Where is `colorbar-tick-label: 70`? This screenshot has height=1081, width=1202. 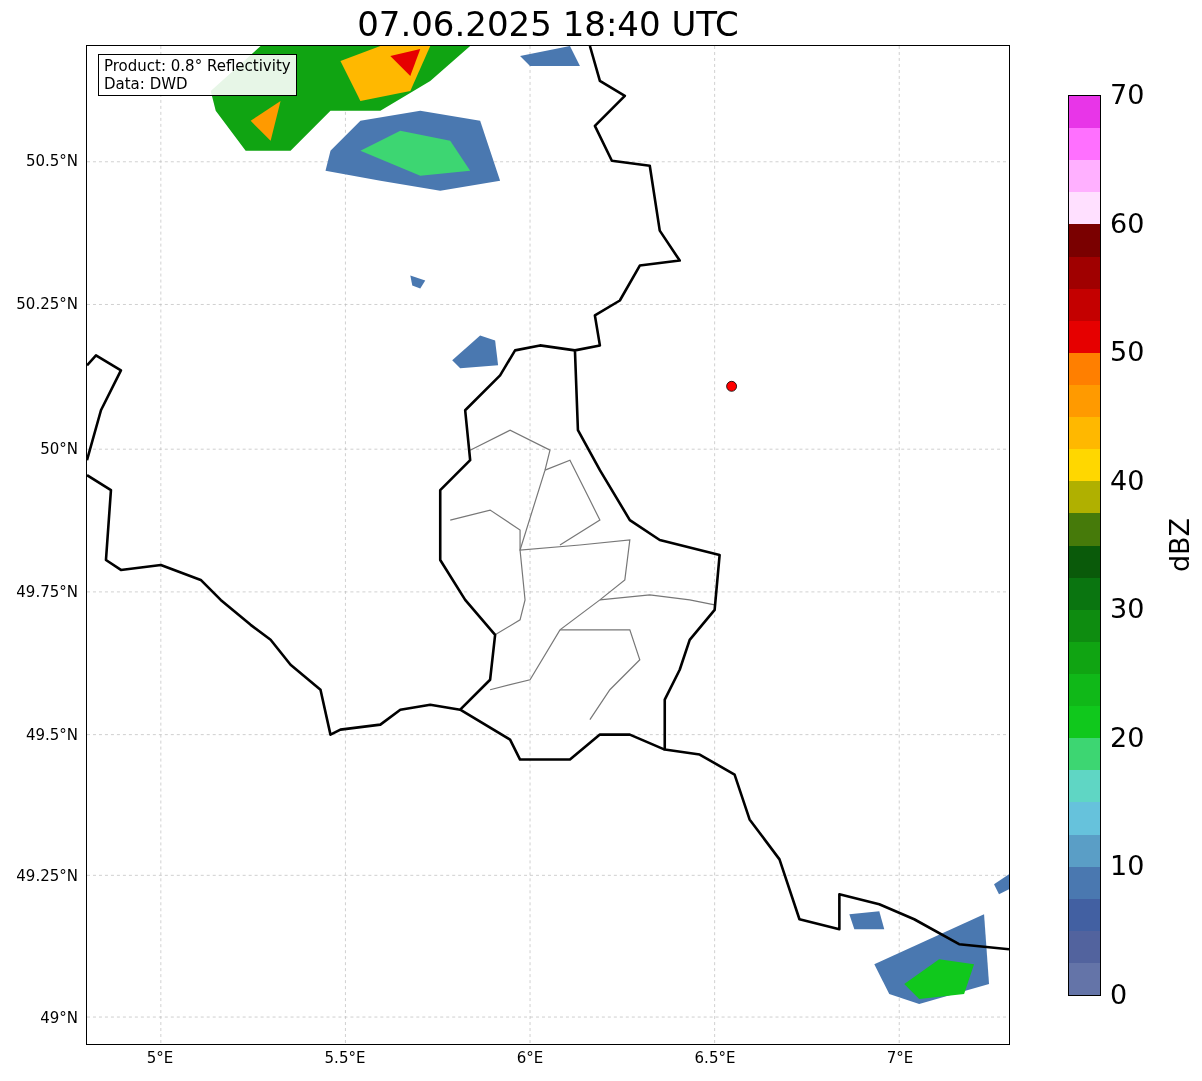
colorbar-tick-label: 70 is located at coordinates (1127, 95).